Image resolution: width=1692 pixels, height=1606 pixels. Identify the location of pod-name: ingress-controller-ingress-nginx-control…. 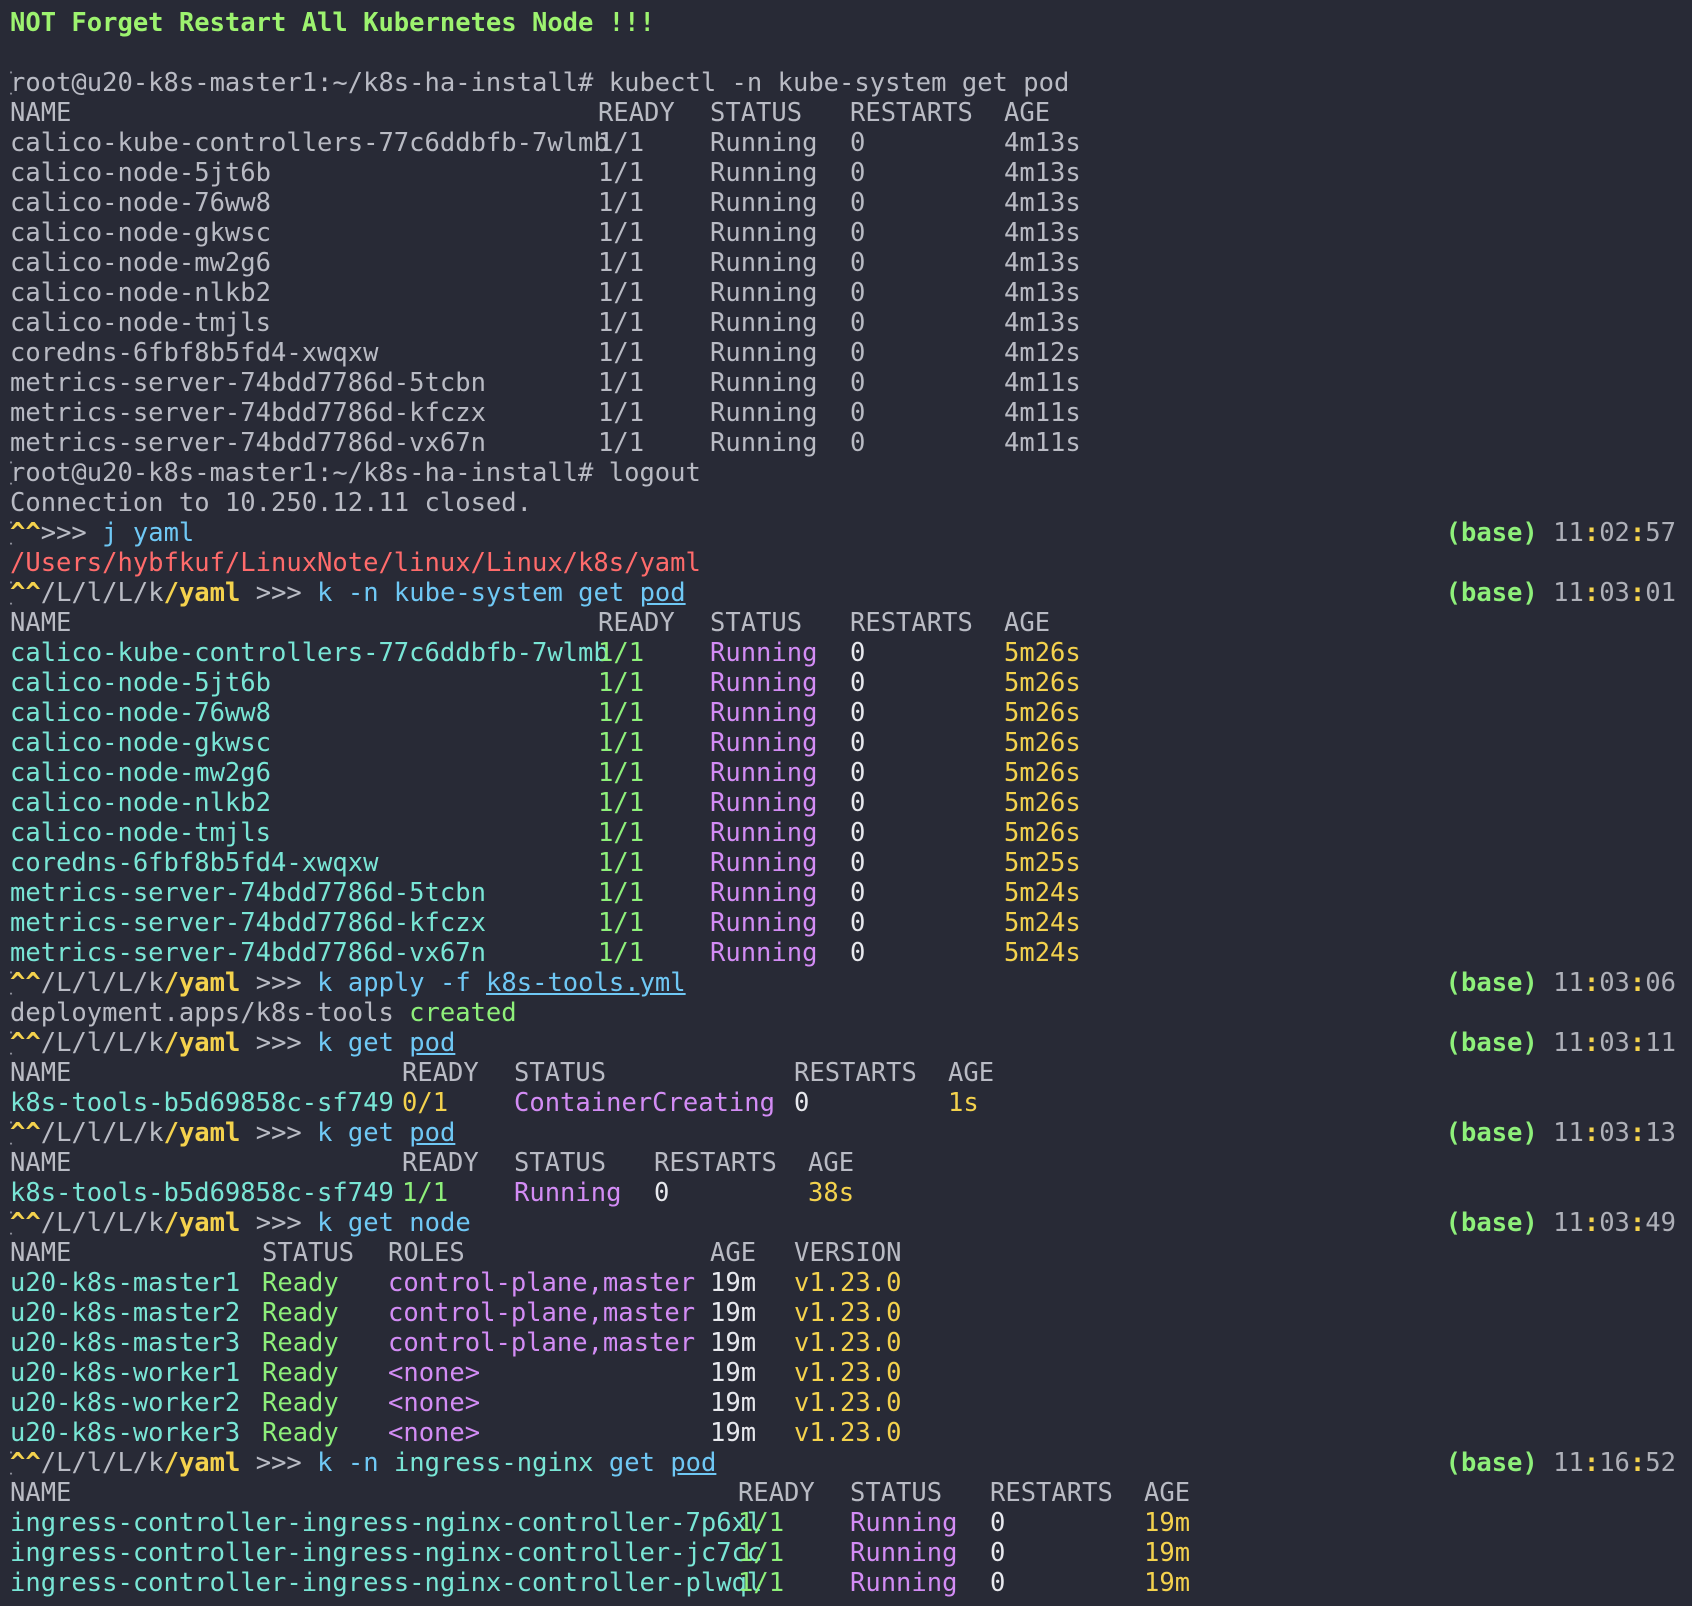
(386, 1553).